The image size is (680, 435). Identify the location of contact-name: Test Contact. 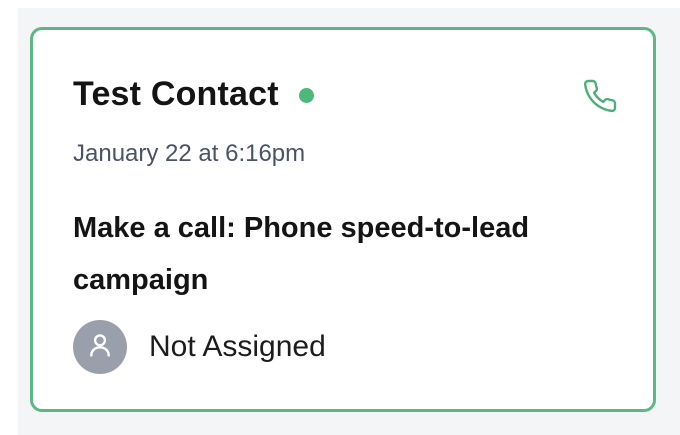
(176, 94).